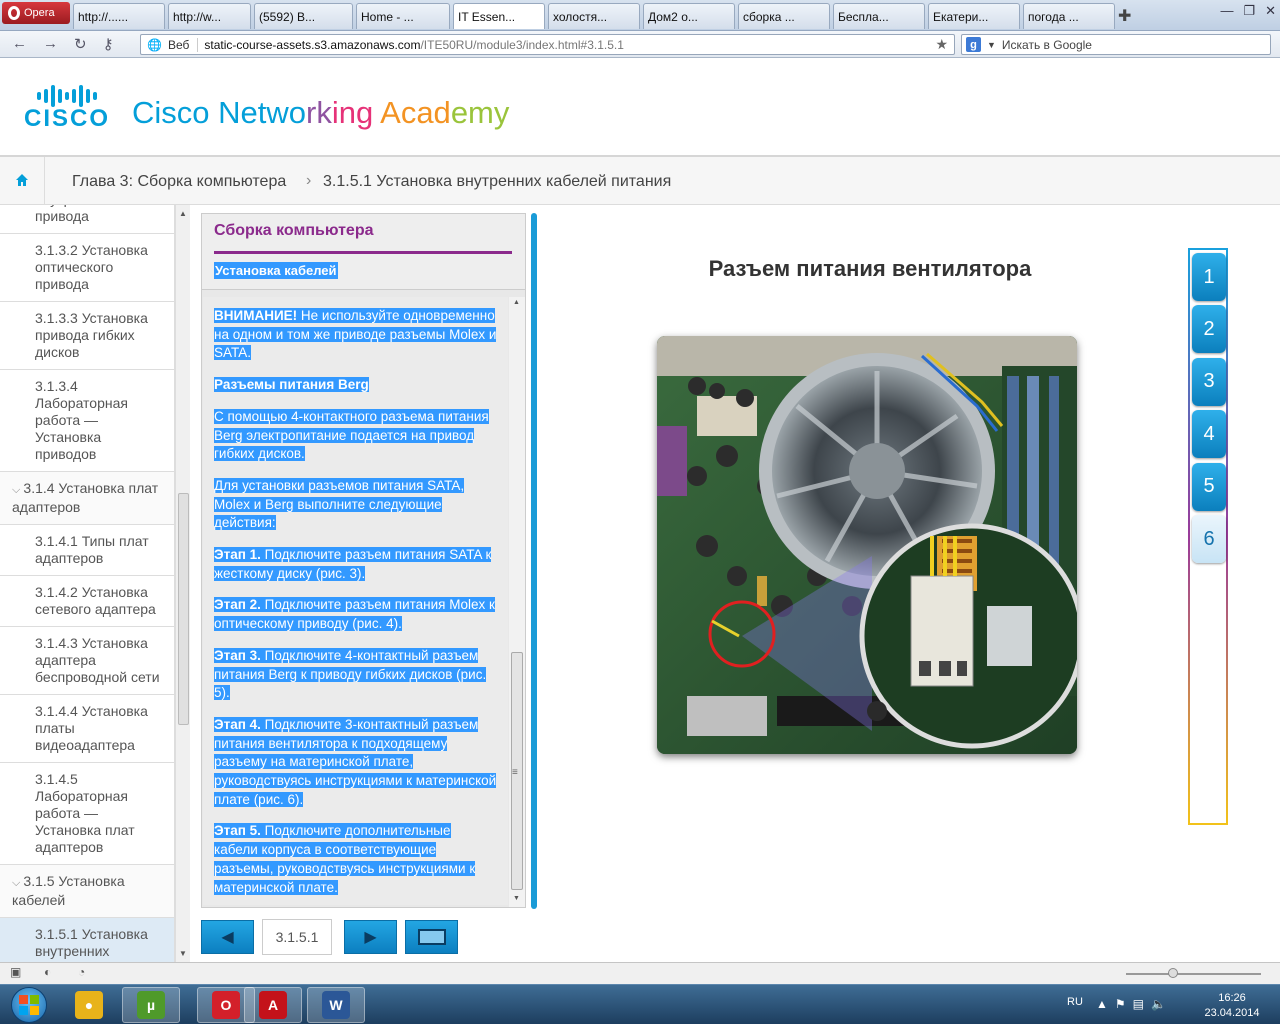 The width and height of the screenshot is (1280, 1024). Describe the element at coordinates (80, 44) in the screenshot. I see `reload-icon: ↻` at that location.